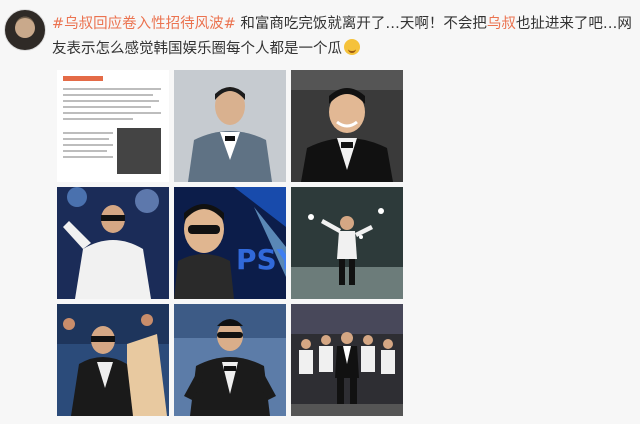 The width and height of the screenshot is (640, 424). I want to click on post-text-segment-1: 和富商吃完饭就离开了…天啊！不会把, so click(361, 24).